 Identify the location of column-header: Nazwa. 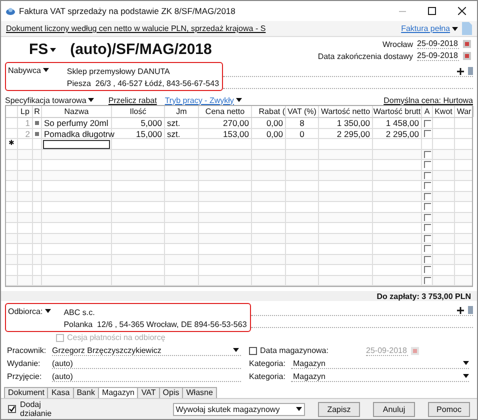
(77, 111).